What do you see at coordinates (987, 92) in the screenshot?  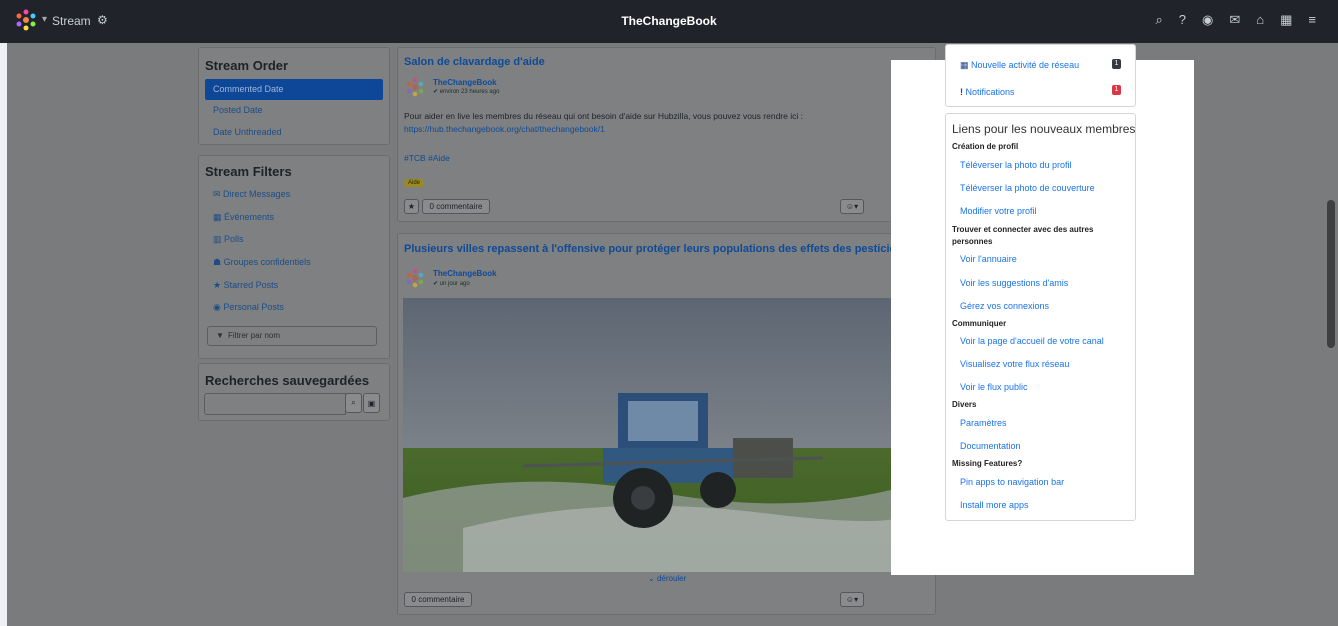 I see `notifications-link: ! Notifications` at bounding box center [987, 92].